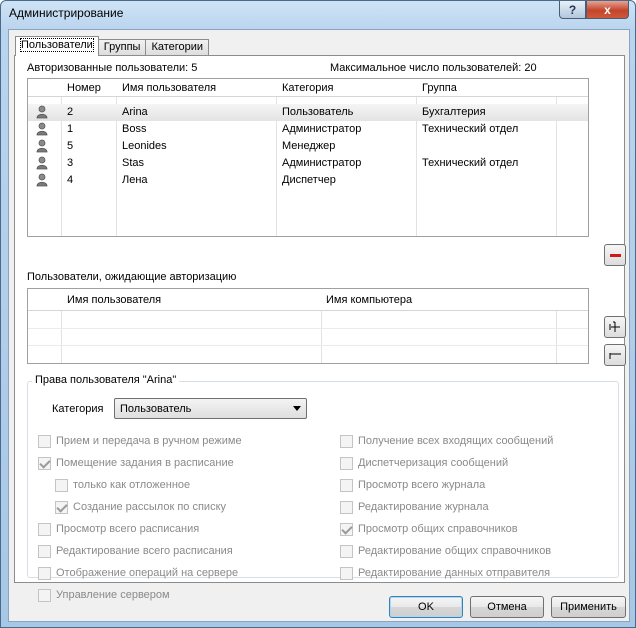 This screenshot has height=628, width=636. I want to click on cell-category: Диспетчер, so click(309, 180).